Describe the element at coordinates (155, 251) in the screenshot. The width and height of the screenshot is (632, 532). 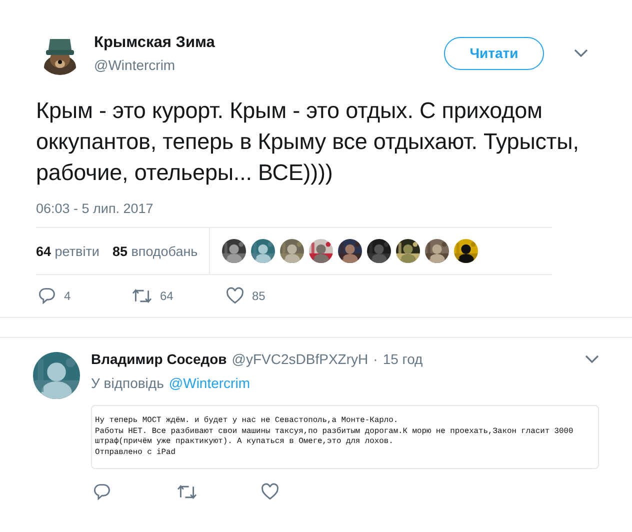
I see `stat-link: 85 вподобань` at that location.